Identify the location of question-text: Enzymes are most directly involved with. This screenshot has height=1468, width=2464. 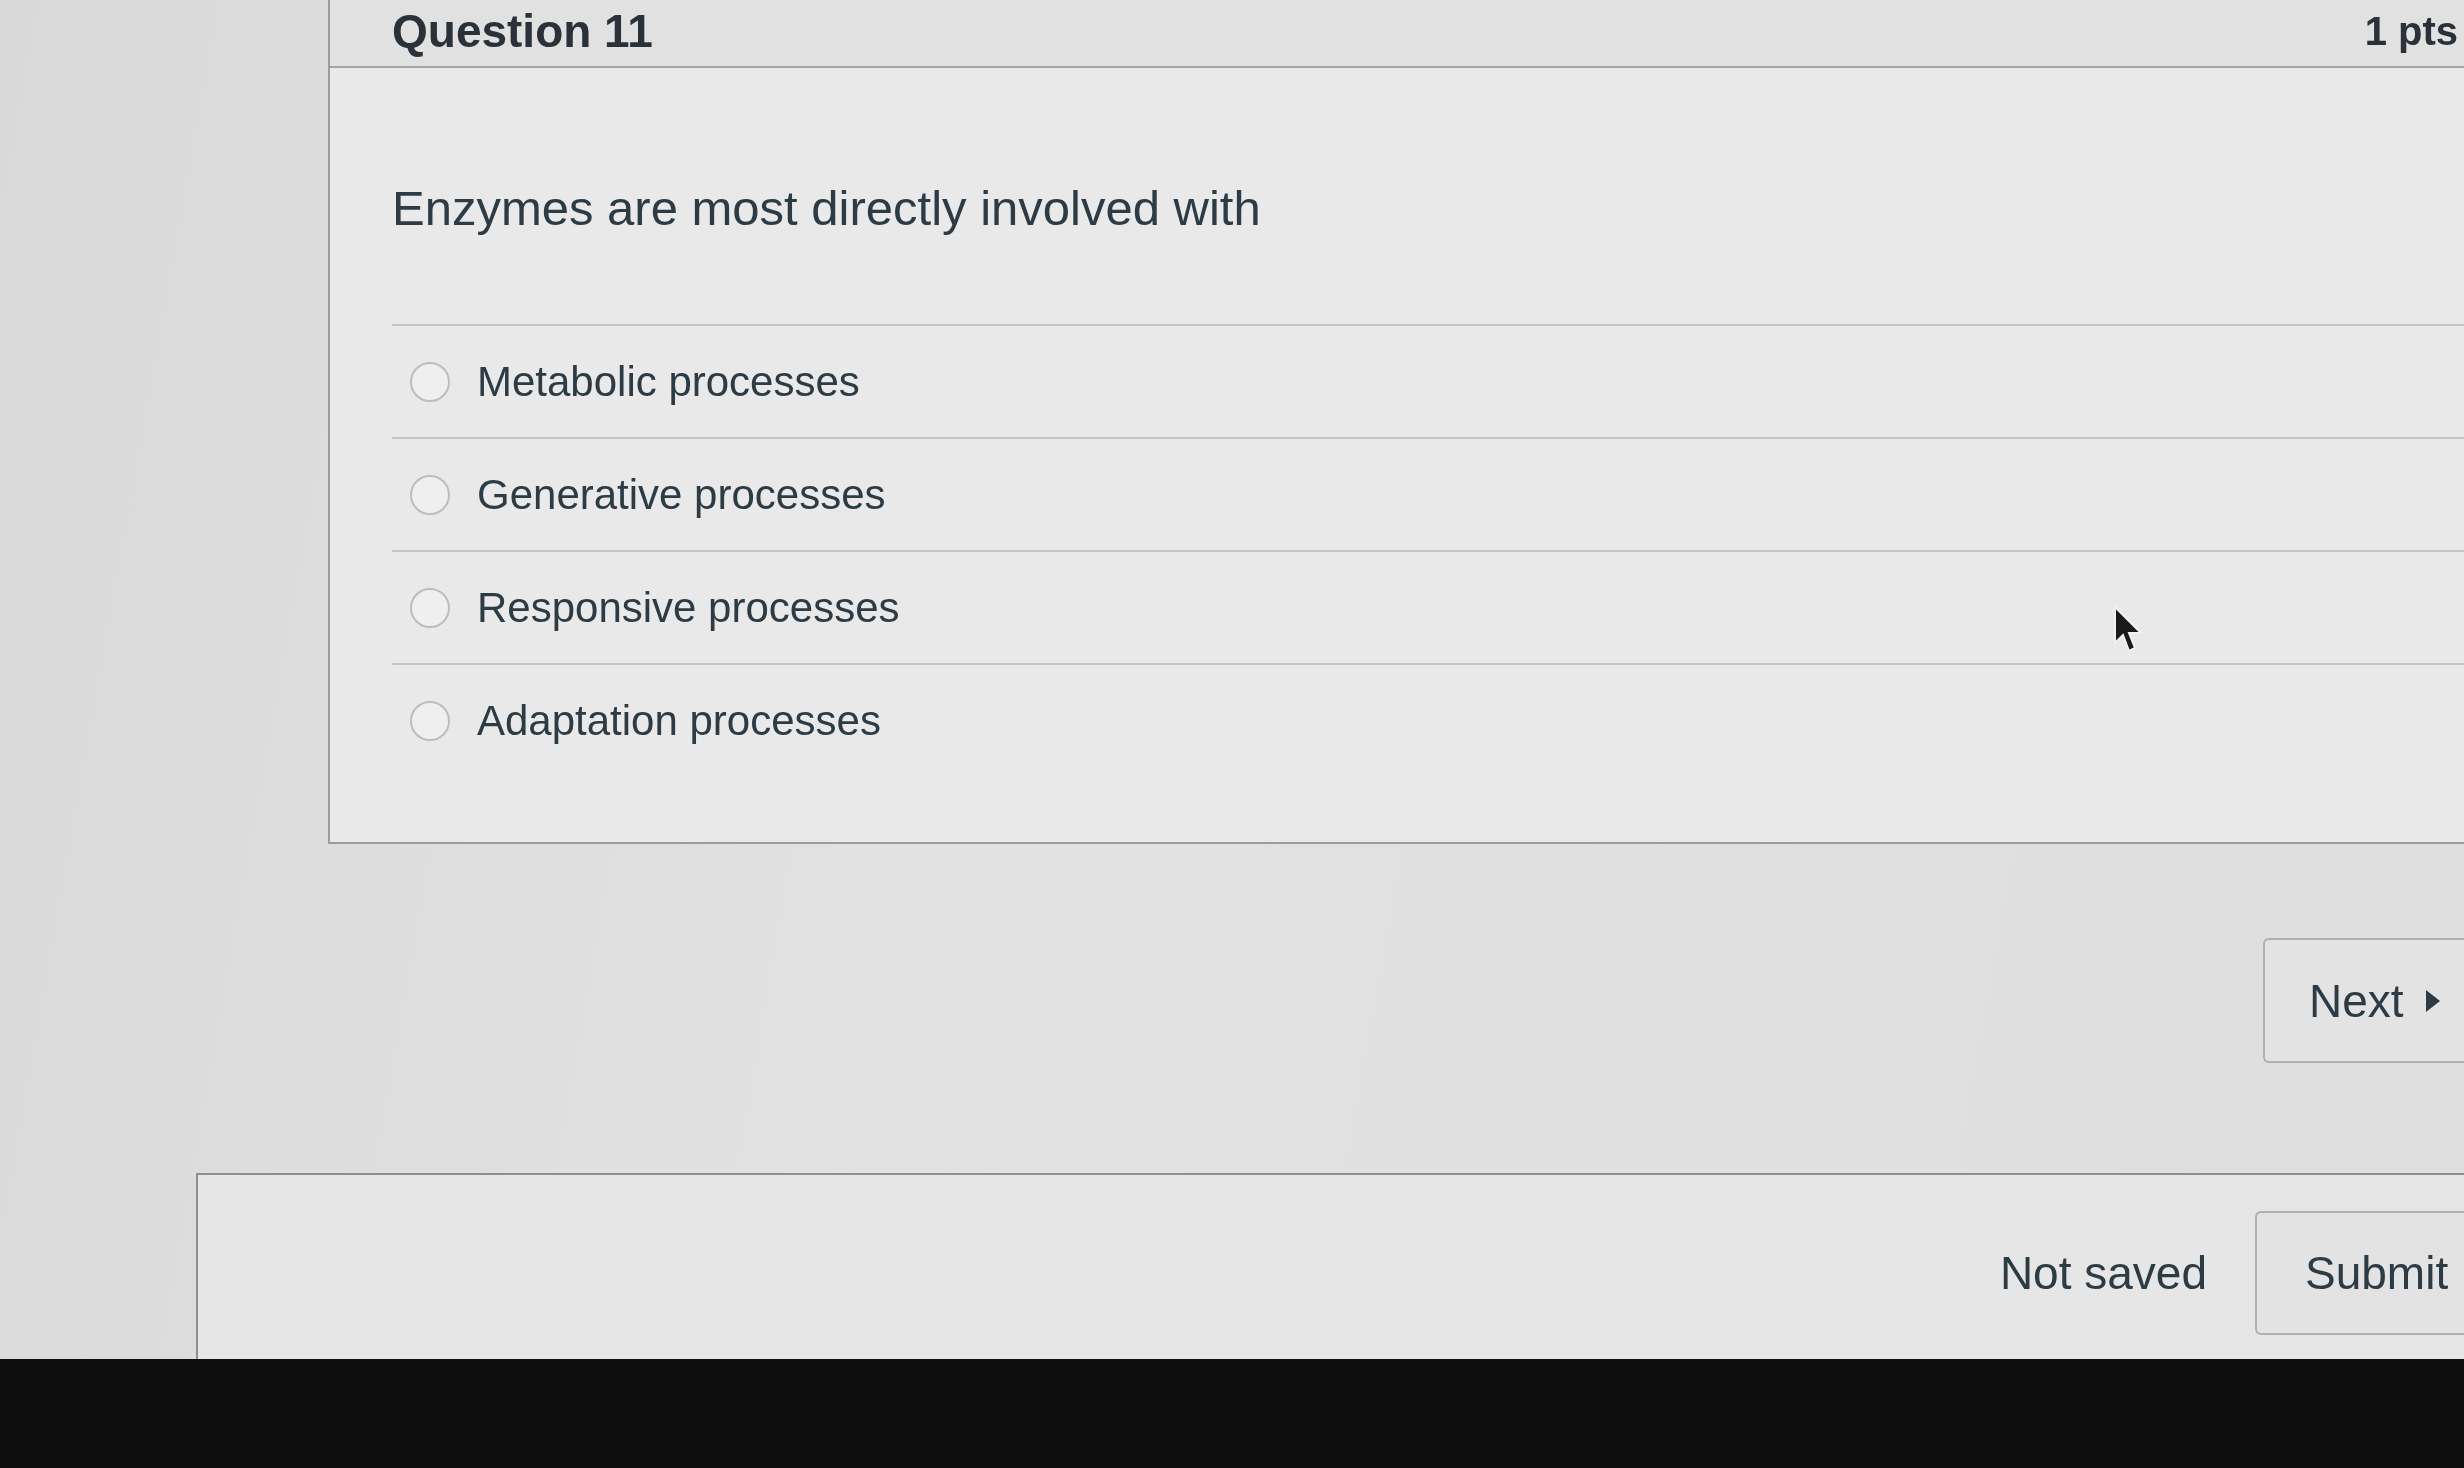
(826, 208).